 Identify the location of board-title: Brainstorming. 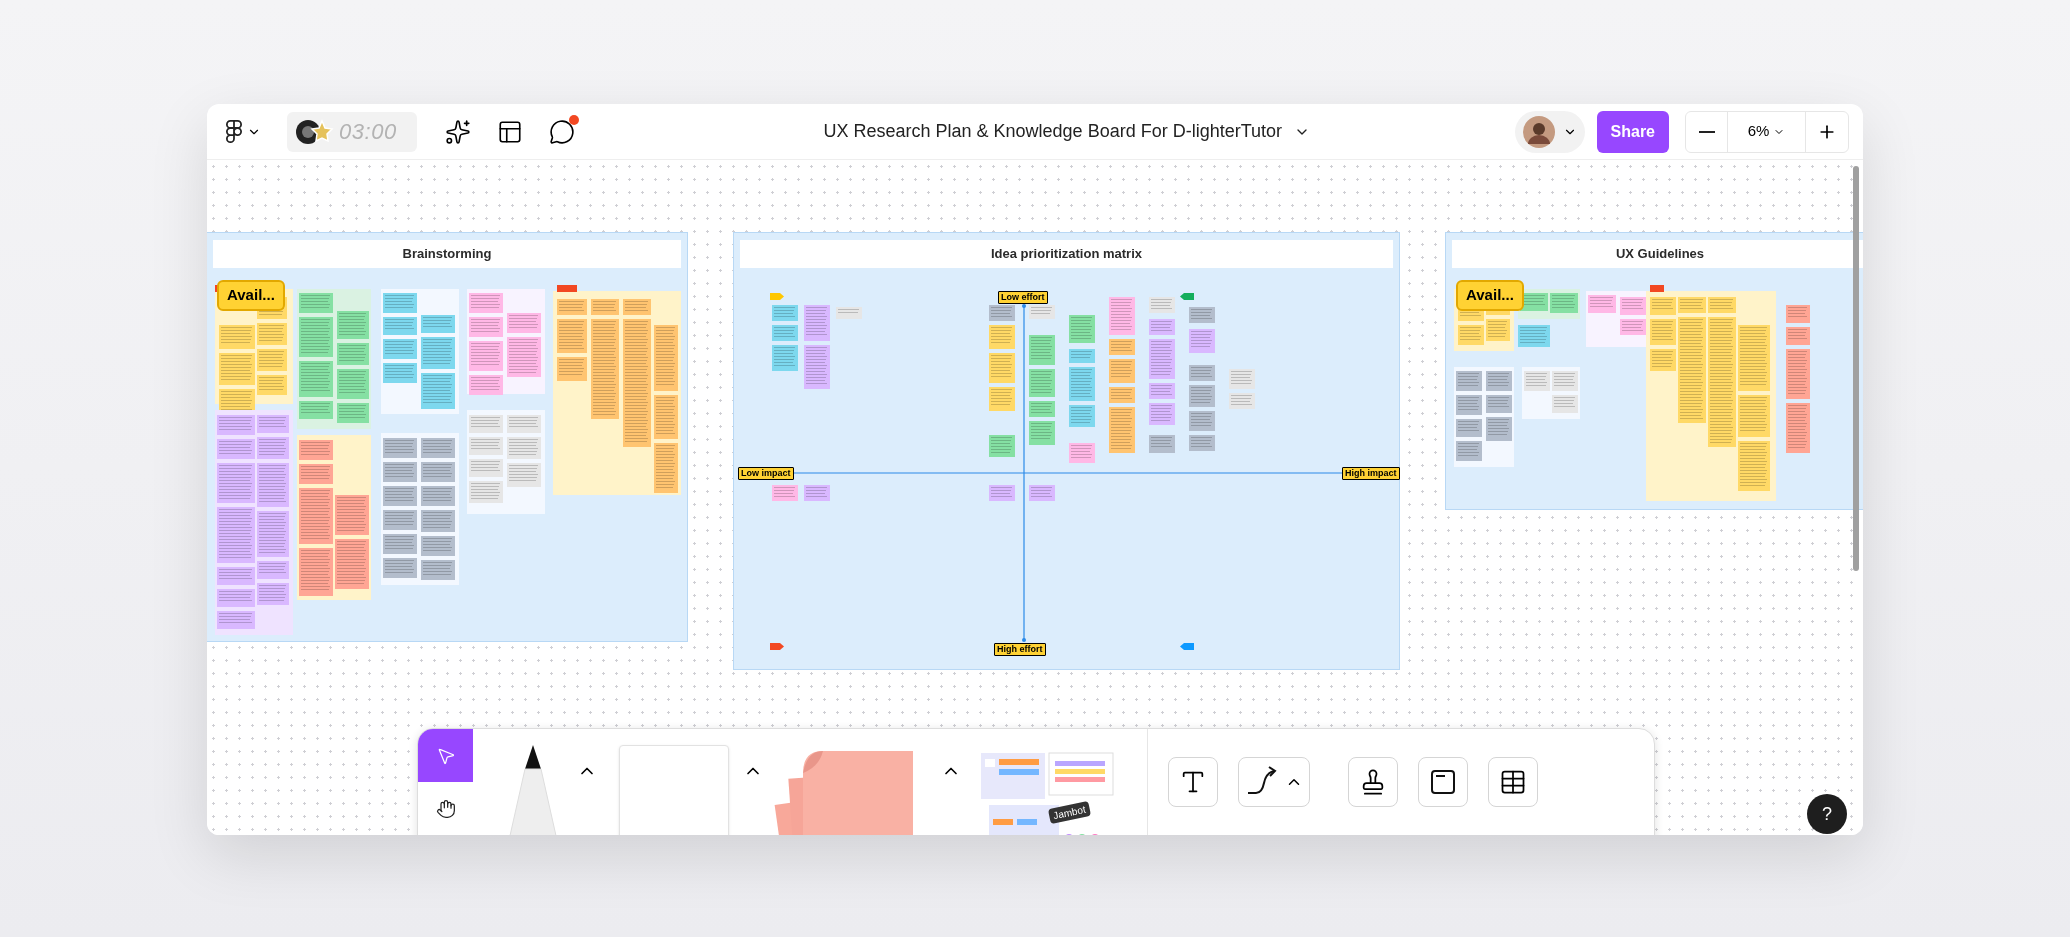
(447, 254).